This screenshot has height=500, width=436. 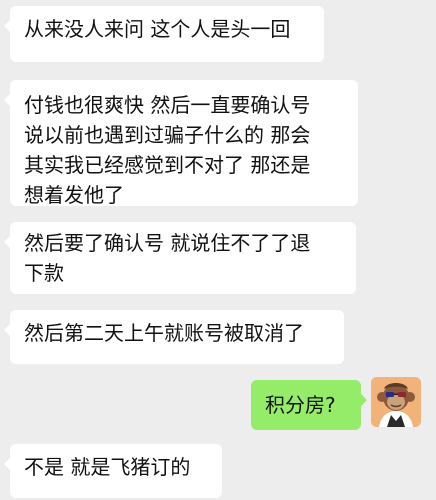 I want to click on ape-avatar-icon, so click(x=396, y=402).